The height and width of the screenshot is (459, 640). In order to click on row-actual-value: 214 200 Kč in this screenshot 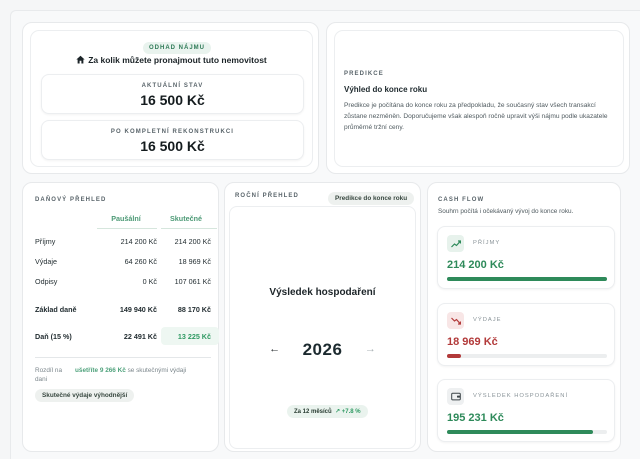, I will do `click(192, 241)`.